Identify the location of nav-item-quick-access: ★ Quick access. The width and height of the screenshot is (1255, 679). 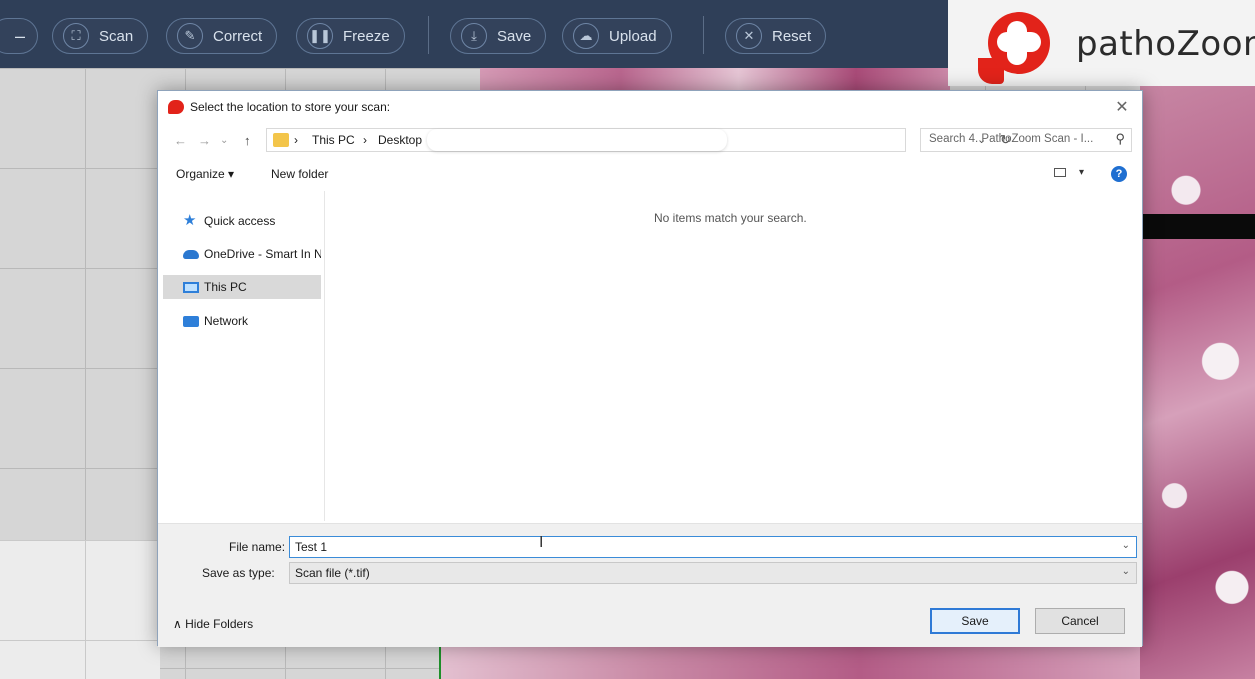
(242, 221).